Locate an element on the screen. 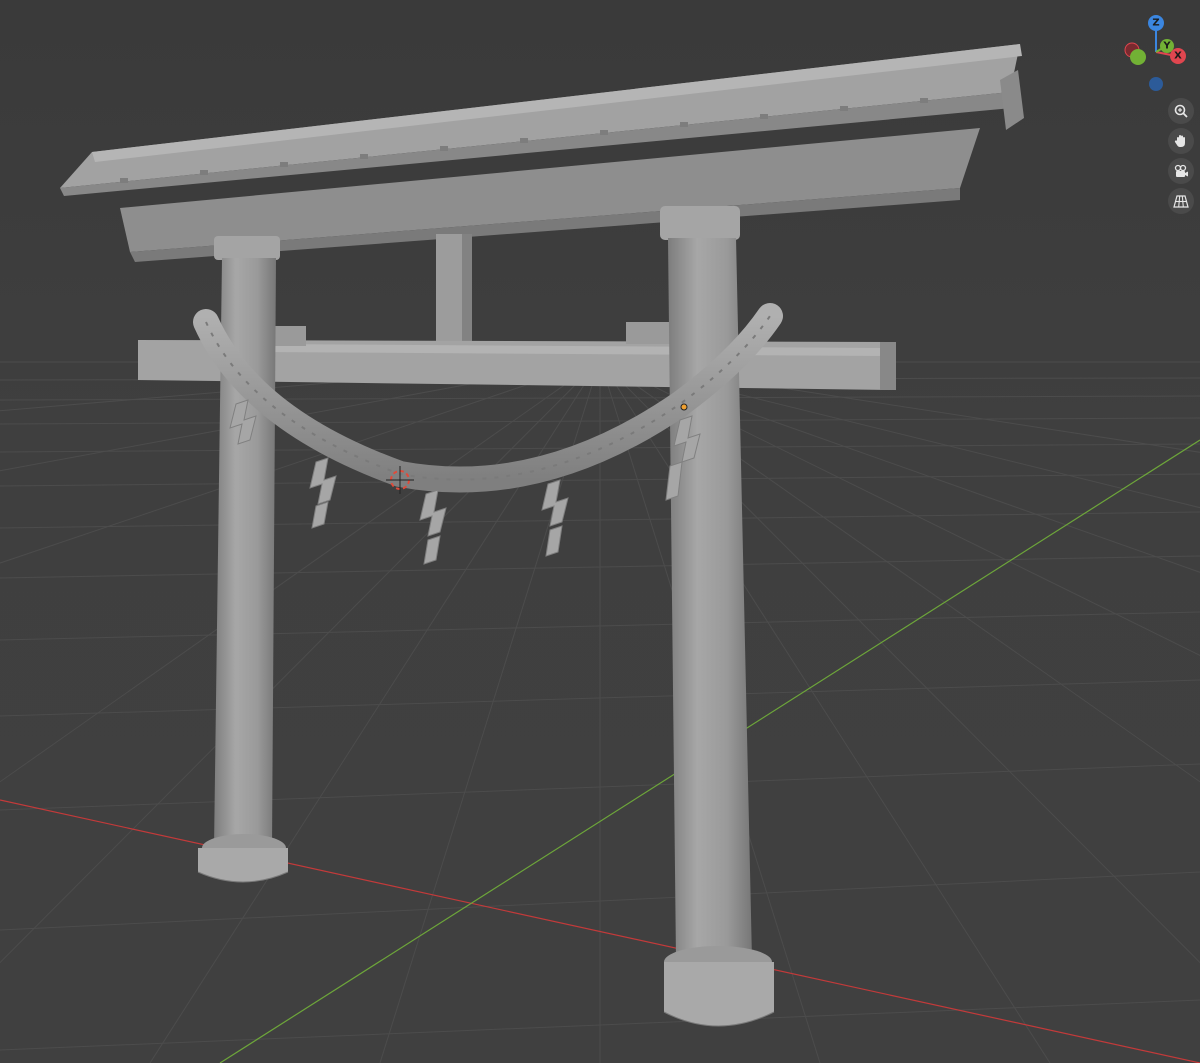  camera-icon is located at coordinates (1181, 170).